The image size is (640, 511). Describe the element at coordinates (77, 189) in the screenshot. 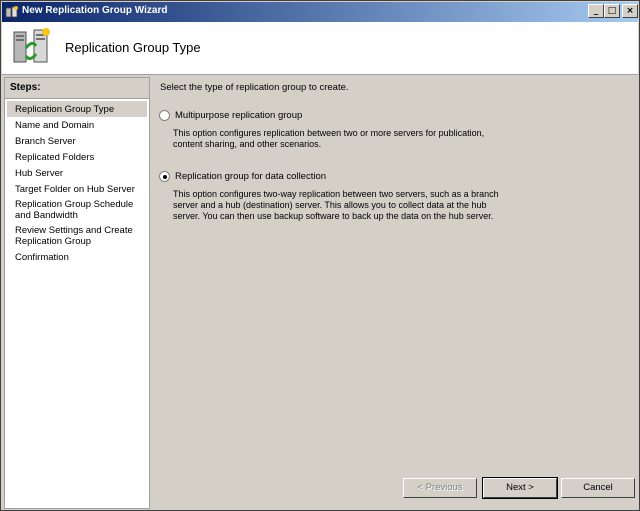

I see `step-target-folder: Target Folder on Hub Server` at that location.